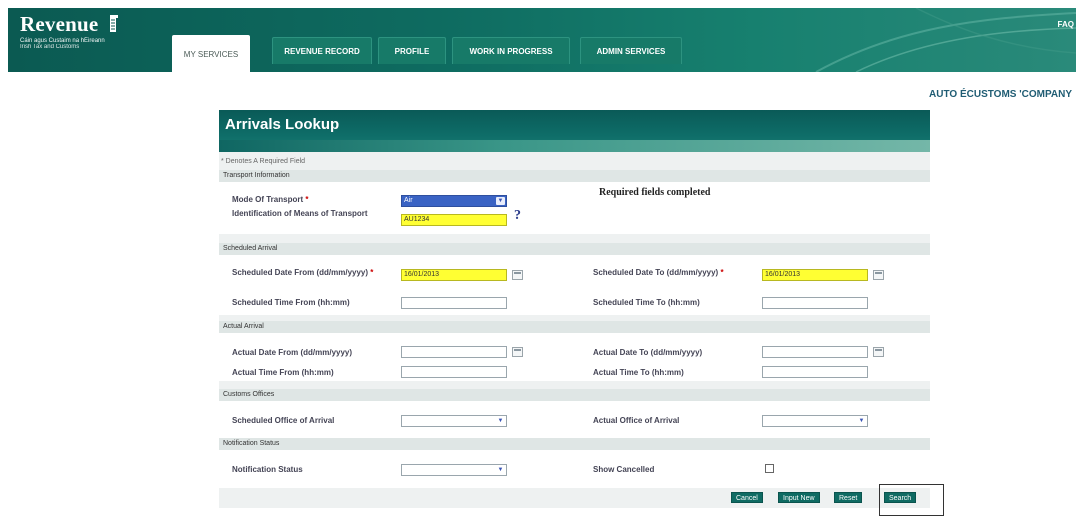 This screenshot has width=1076, height=518. Describe the element at coordinates (322, 50) in the screenshot. I see `tab-revenue-record: REVENUE RECORD` at that location.